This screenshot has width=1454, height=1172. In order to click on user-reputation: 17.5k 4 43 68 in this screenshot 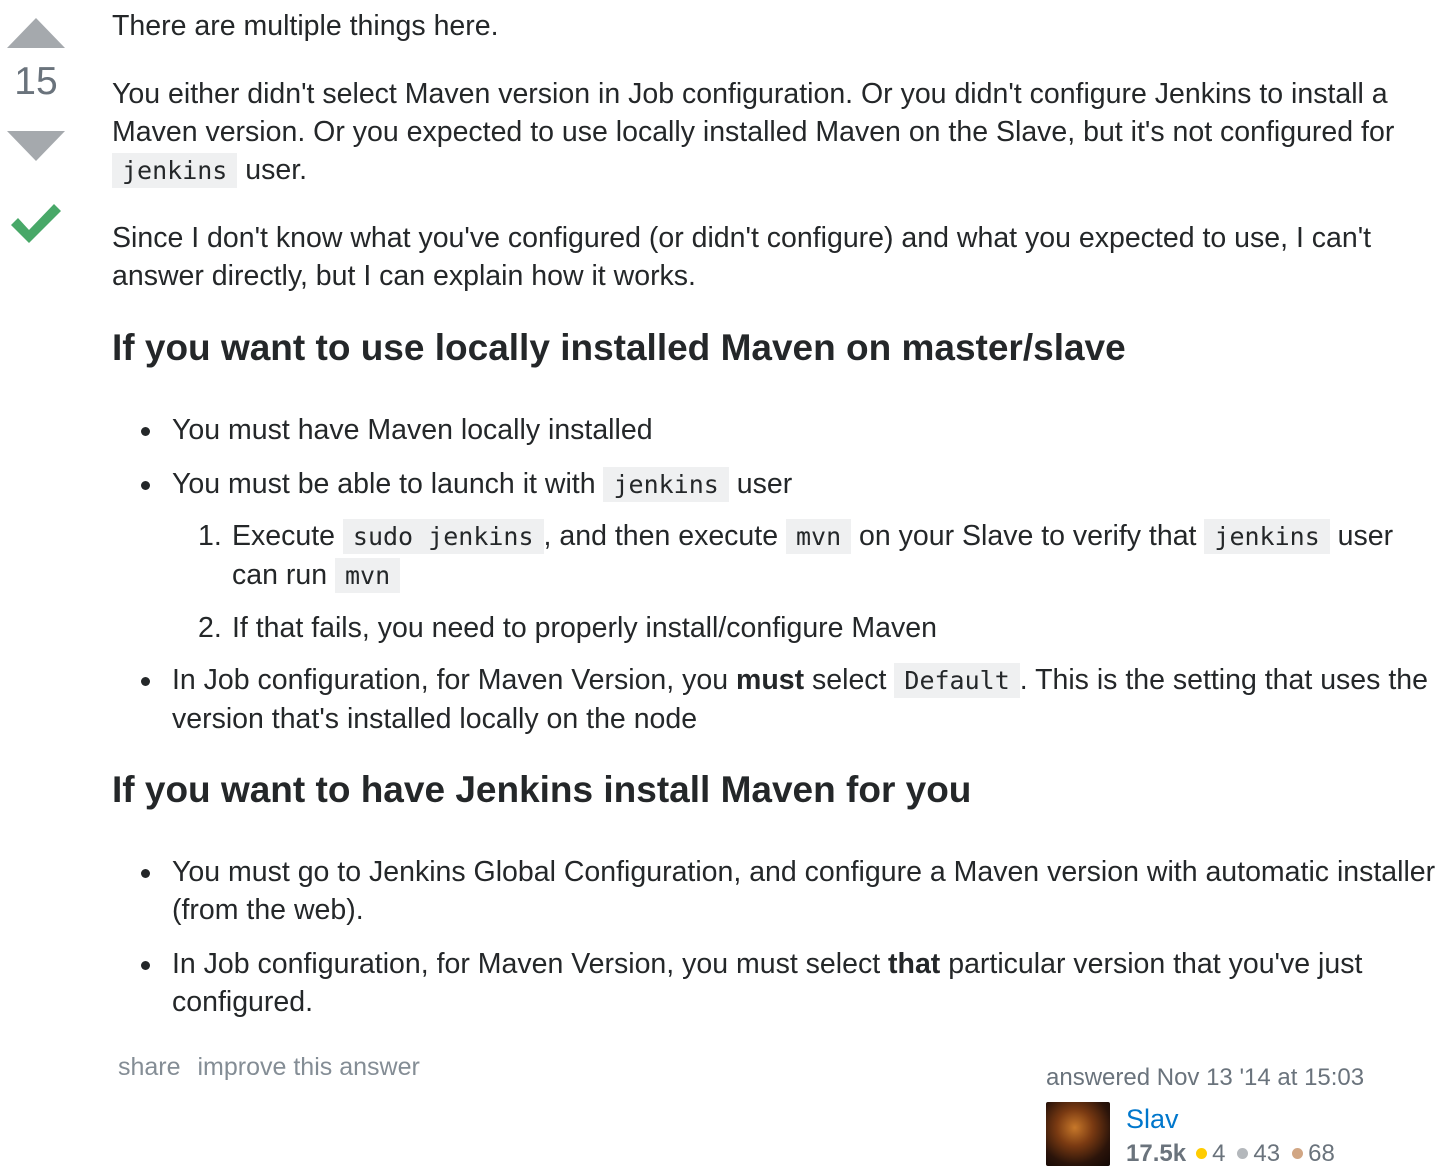, I will do `click(1236, 1154)`.